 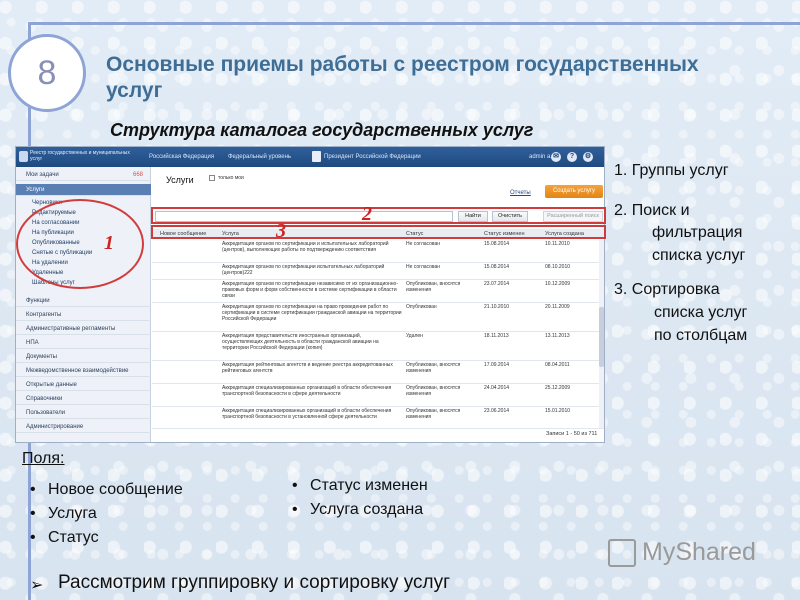 I want to click on fields-label: Поля:, so click(x=43, y=458).